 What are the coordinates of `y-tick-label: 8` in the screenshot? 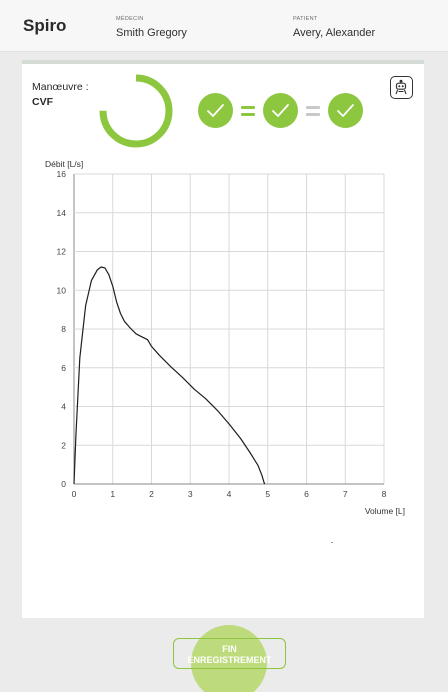 It's located at (63, 329).